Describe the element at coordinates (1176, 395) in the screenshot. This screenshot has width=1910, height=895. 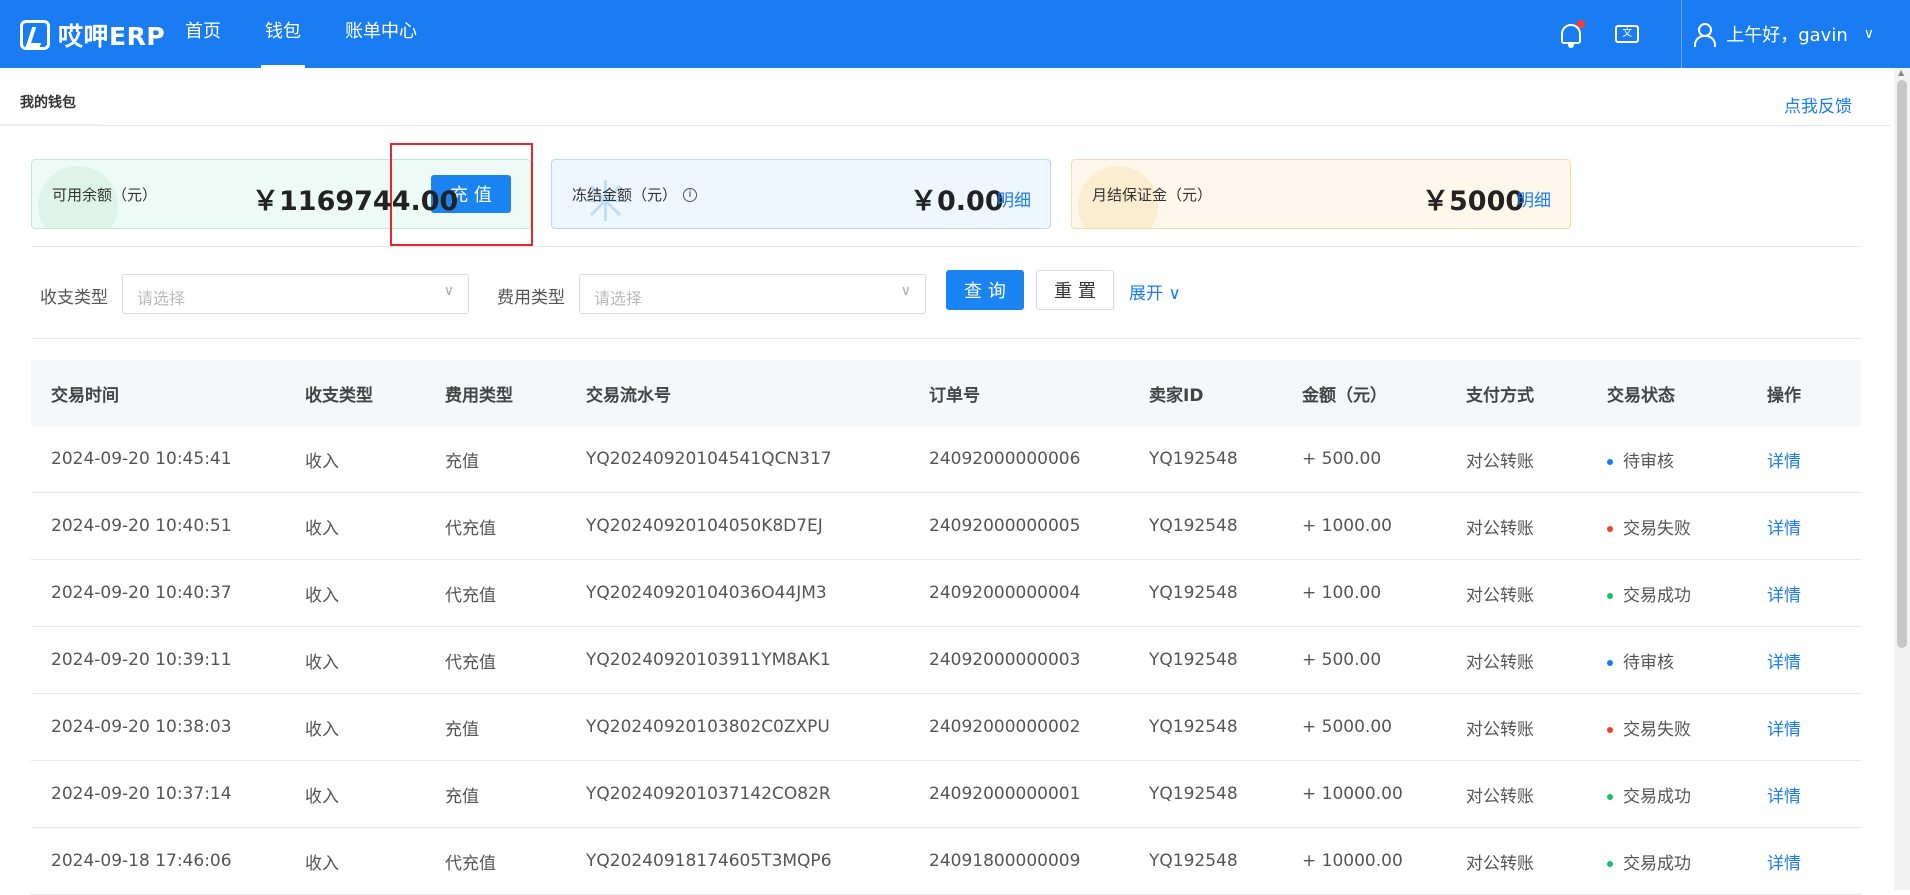
I see `col-header-seller: 卖家ID` at that location.